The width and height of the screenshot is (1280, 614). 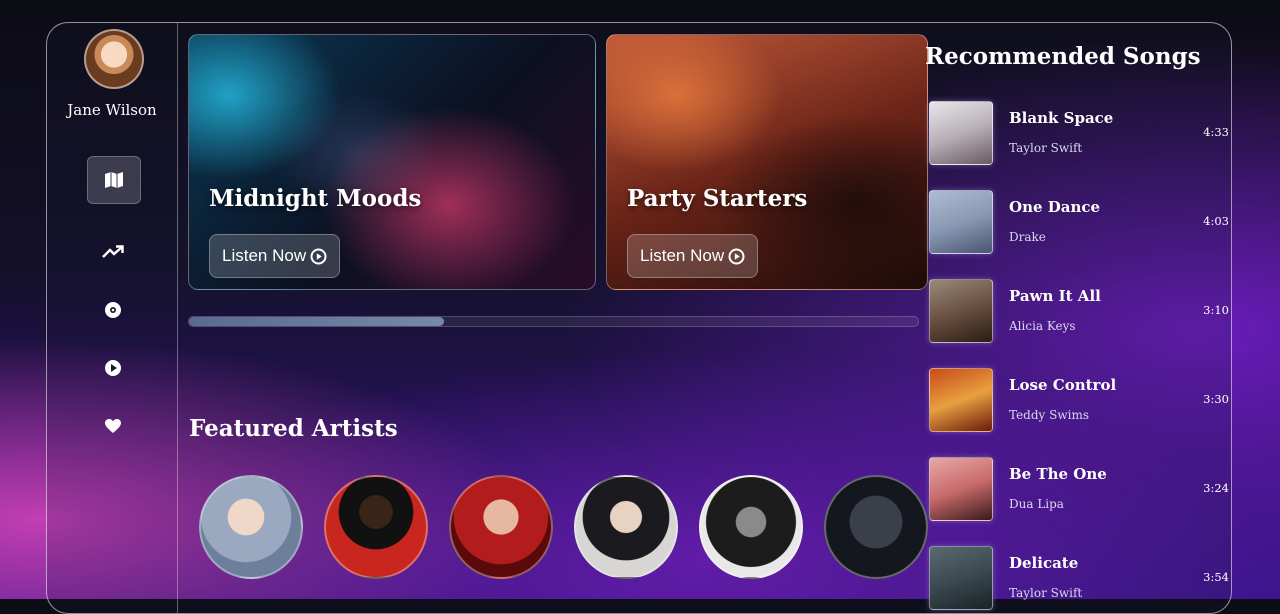 I want to click on featured-artists-title: Featured Artists, so click(x=293, y=428).